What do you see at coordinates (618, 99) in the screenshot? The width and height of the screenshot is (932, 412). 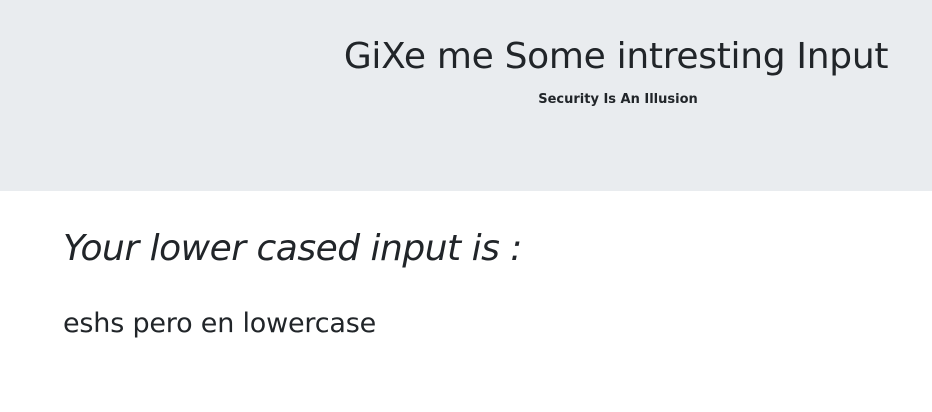 I see `page-subtitle: Security Is An Illusion` at bounding box center [618, 99].